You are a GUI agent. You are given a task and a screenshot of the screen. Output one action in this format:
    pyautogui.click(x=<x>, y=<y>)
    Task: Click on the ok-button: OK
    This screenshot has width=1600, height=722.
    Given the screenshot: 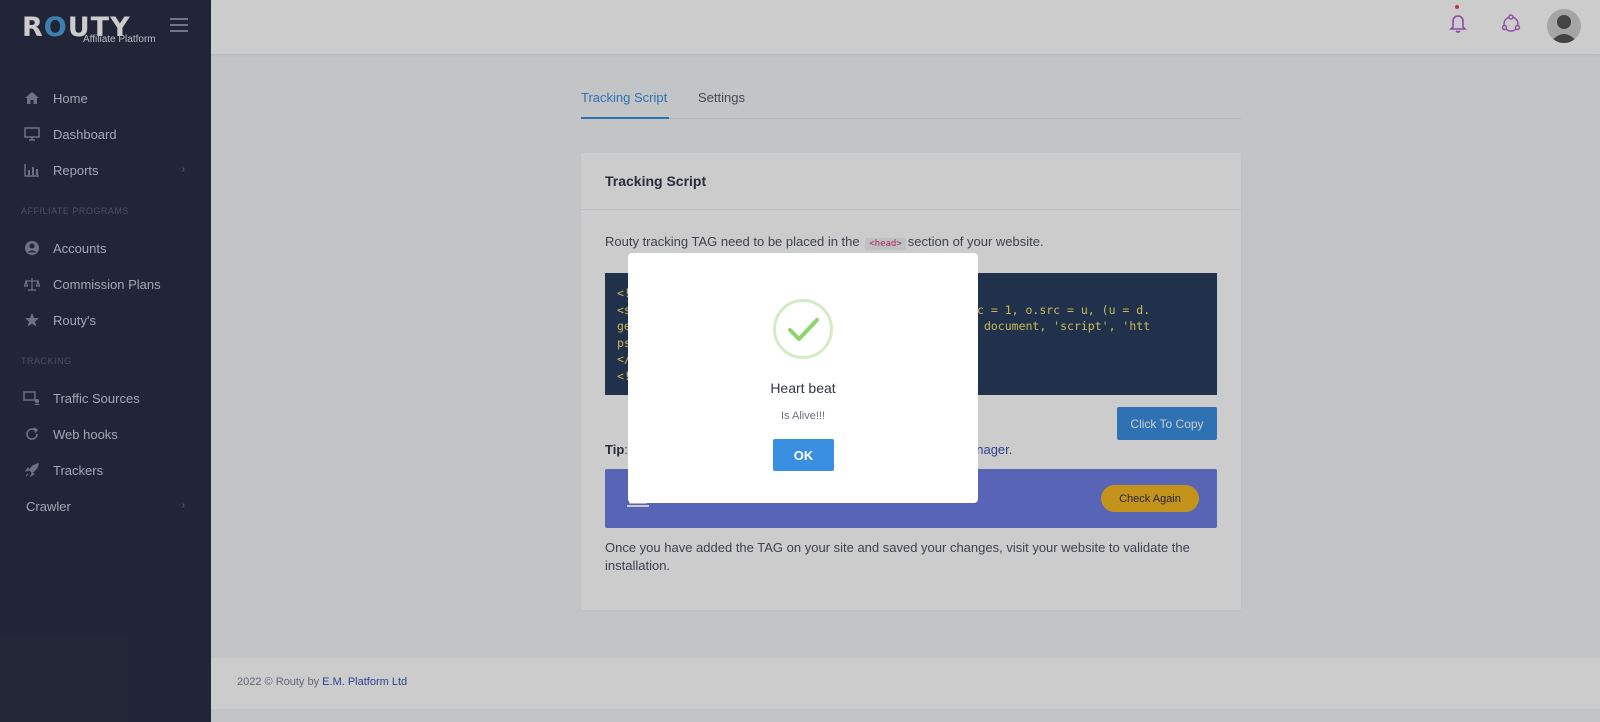 What is the action you would take?
    pyautogui.click(x=803, y=455)
    